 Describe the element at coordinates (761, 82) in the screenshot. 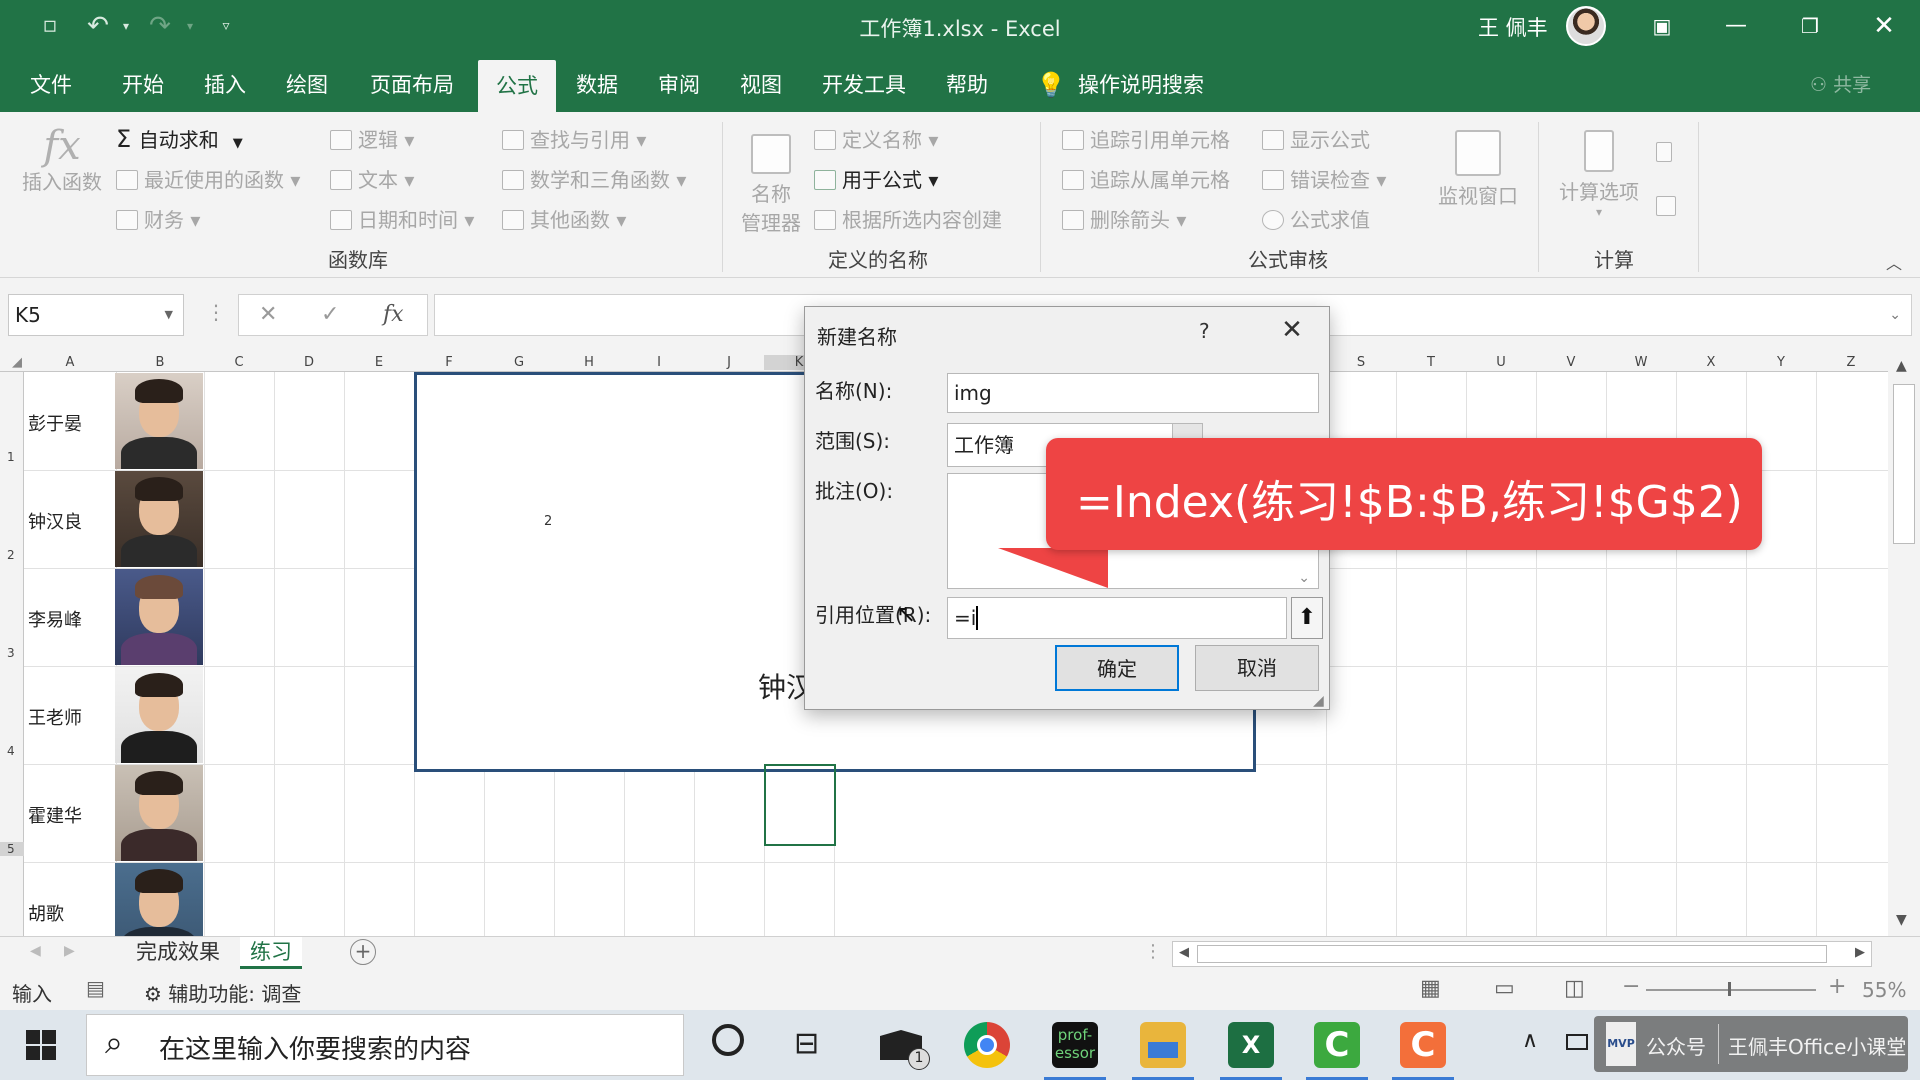

I see `tab-view: 视图` at that location.